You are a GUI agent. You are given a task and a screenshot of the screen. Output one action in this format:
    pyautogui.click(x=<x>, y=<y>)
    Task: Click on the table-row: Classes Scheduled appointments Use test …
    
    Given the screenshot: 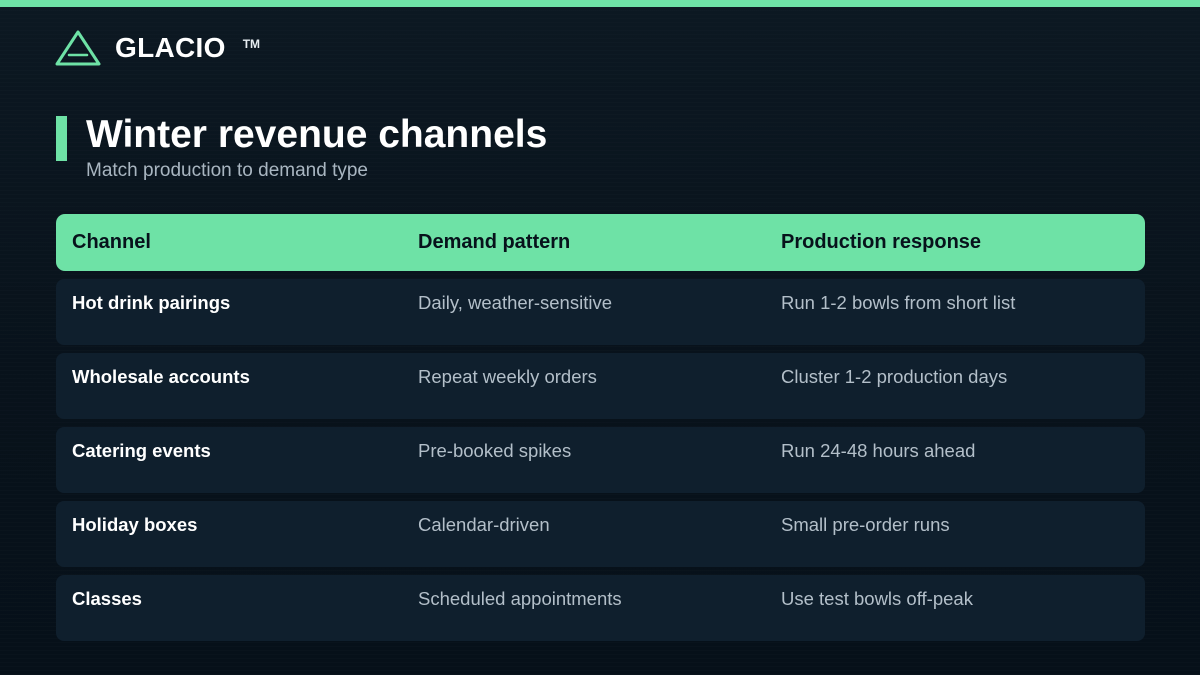 What is the action you would take?
    pyautogui.click(x=600, y=608)
    